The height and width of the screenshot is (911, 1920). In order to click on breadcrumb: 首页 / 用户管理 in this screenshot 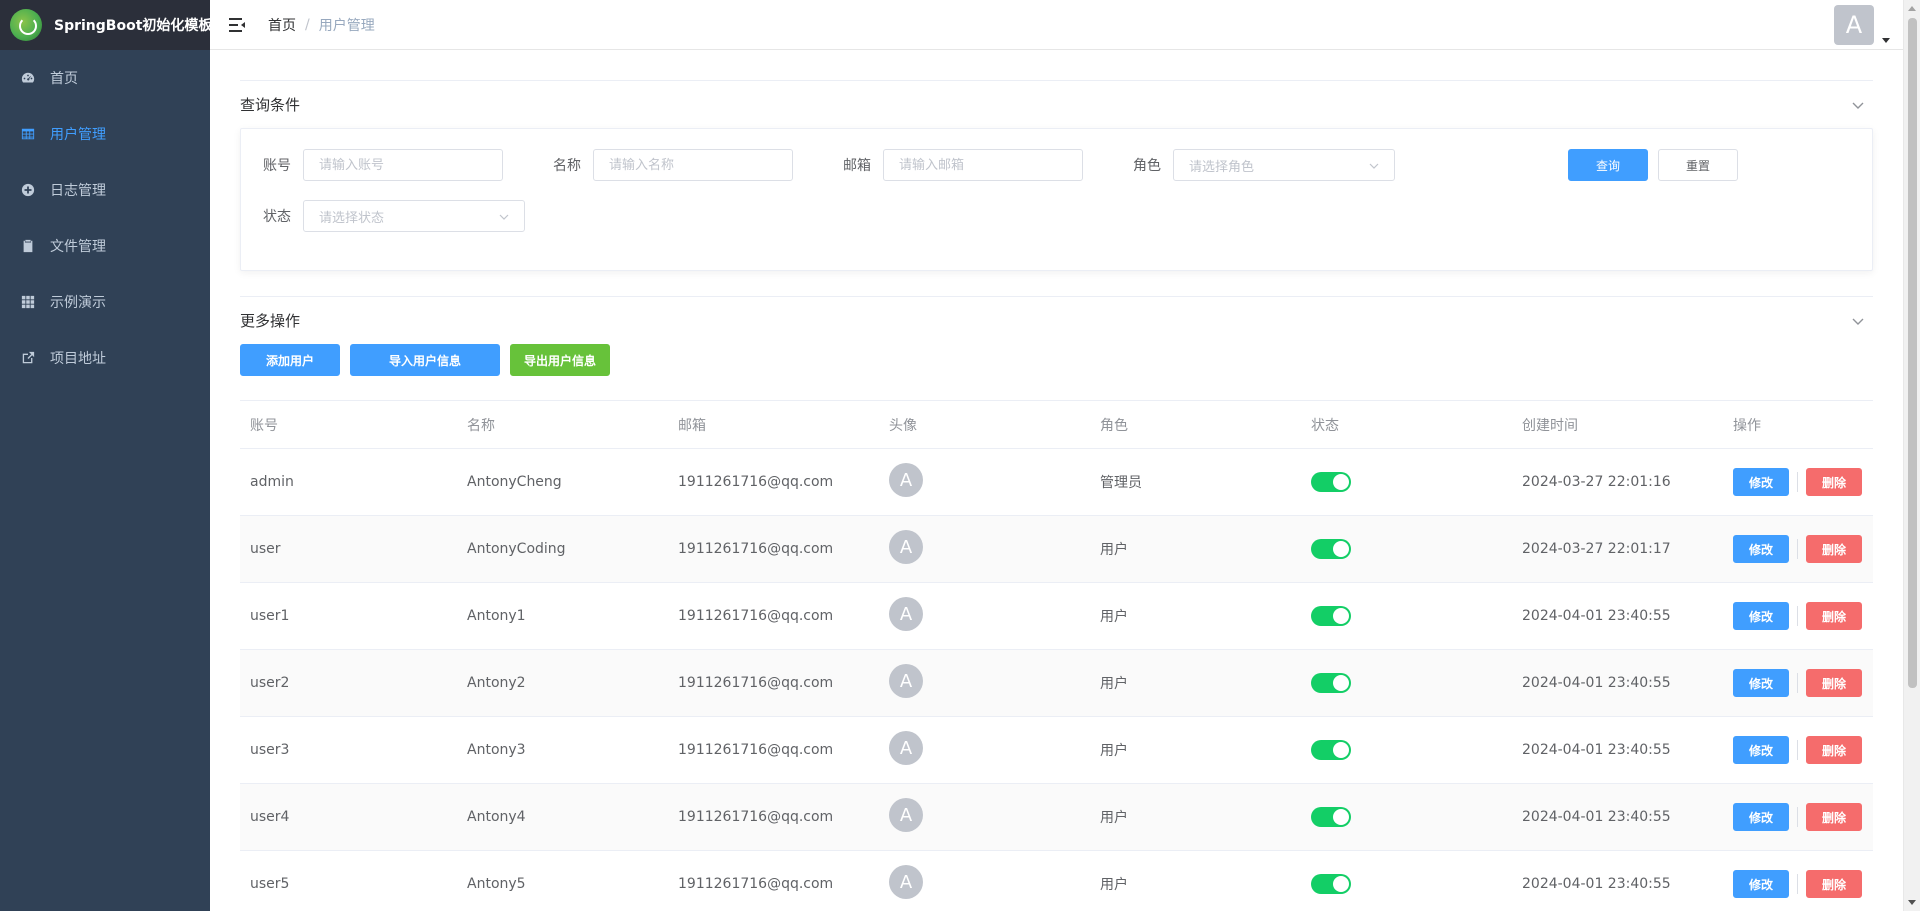, I will do `click(321, 25)`.